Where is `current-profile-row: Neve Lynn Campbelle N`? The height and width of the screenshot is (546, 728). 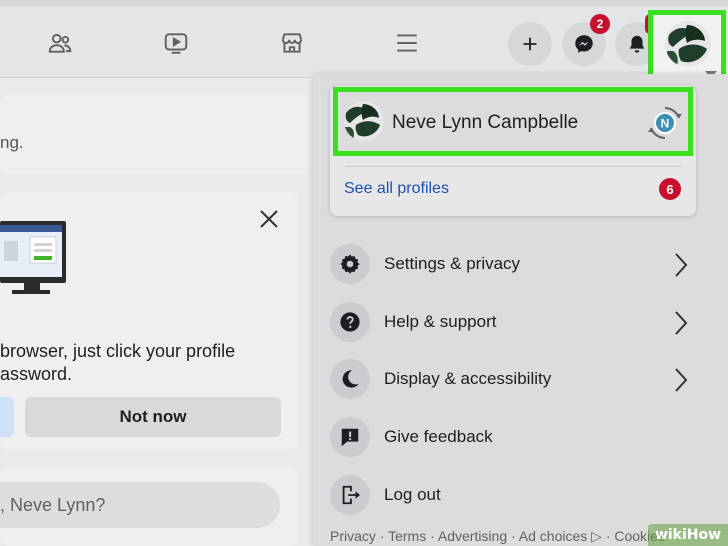 current-profile-row: Neve Lynn Campbelle N is located at coordinates (513, 121).